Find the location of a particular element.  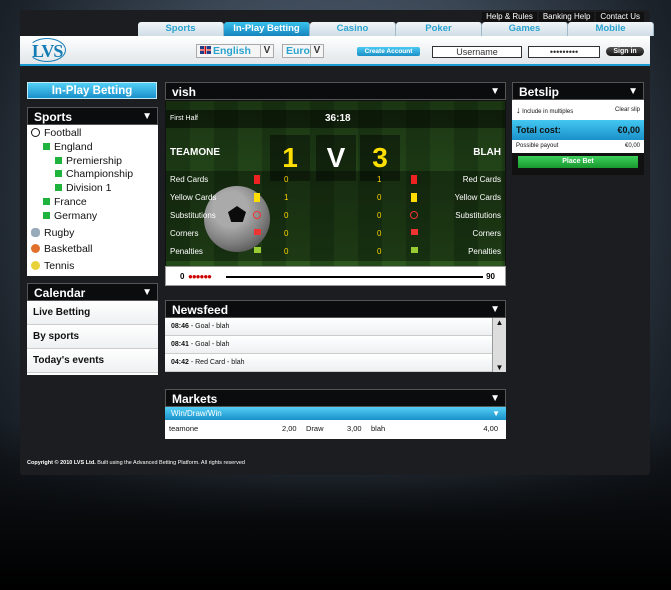

contact-us-link: Contact Us is located at coordinates (620, 17).